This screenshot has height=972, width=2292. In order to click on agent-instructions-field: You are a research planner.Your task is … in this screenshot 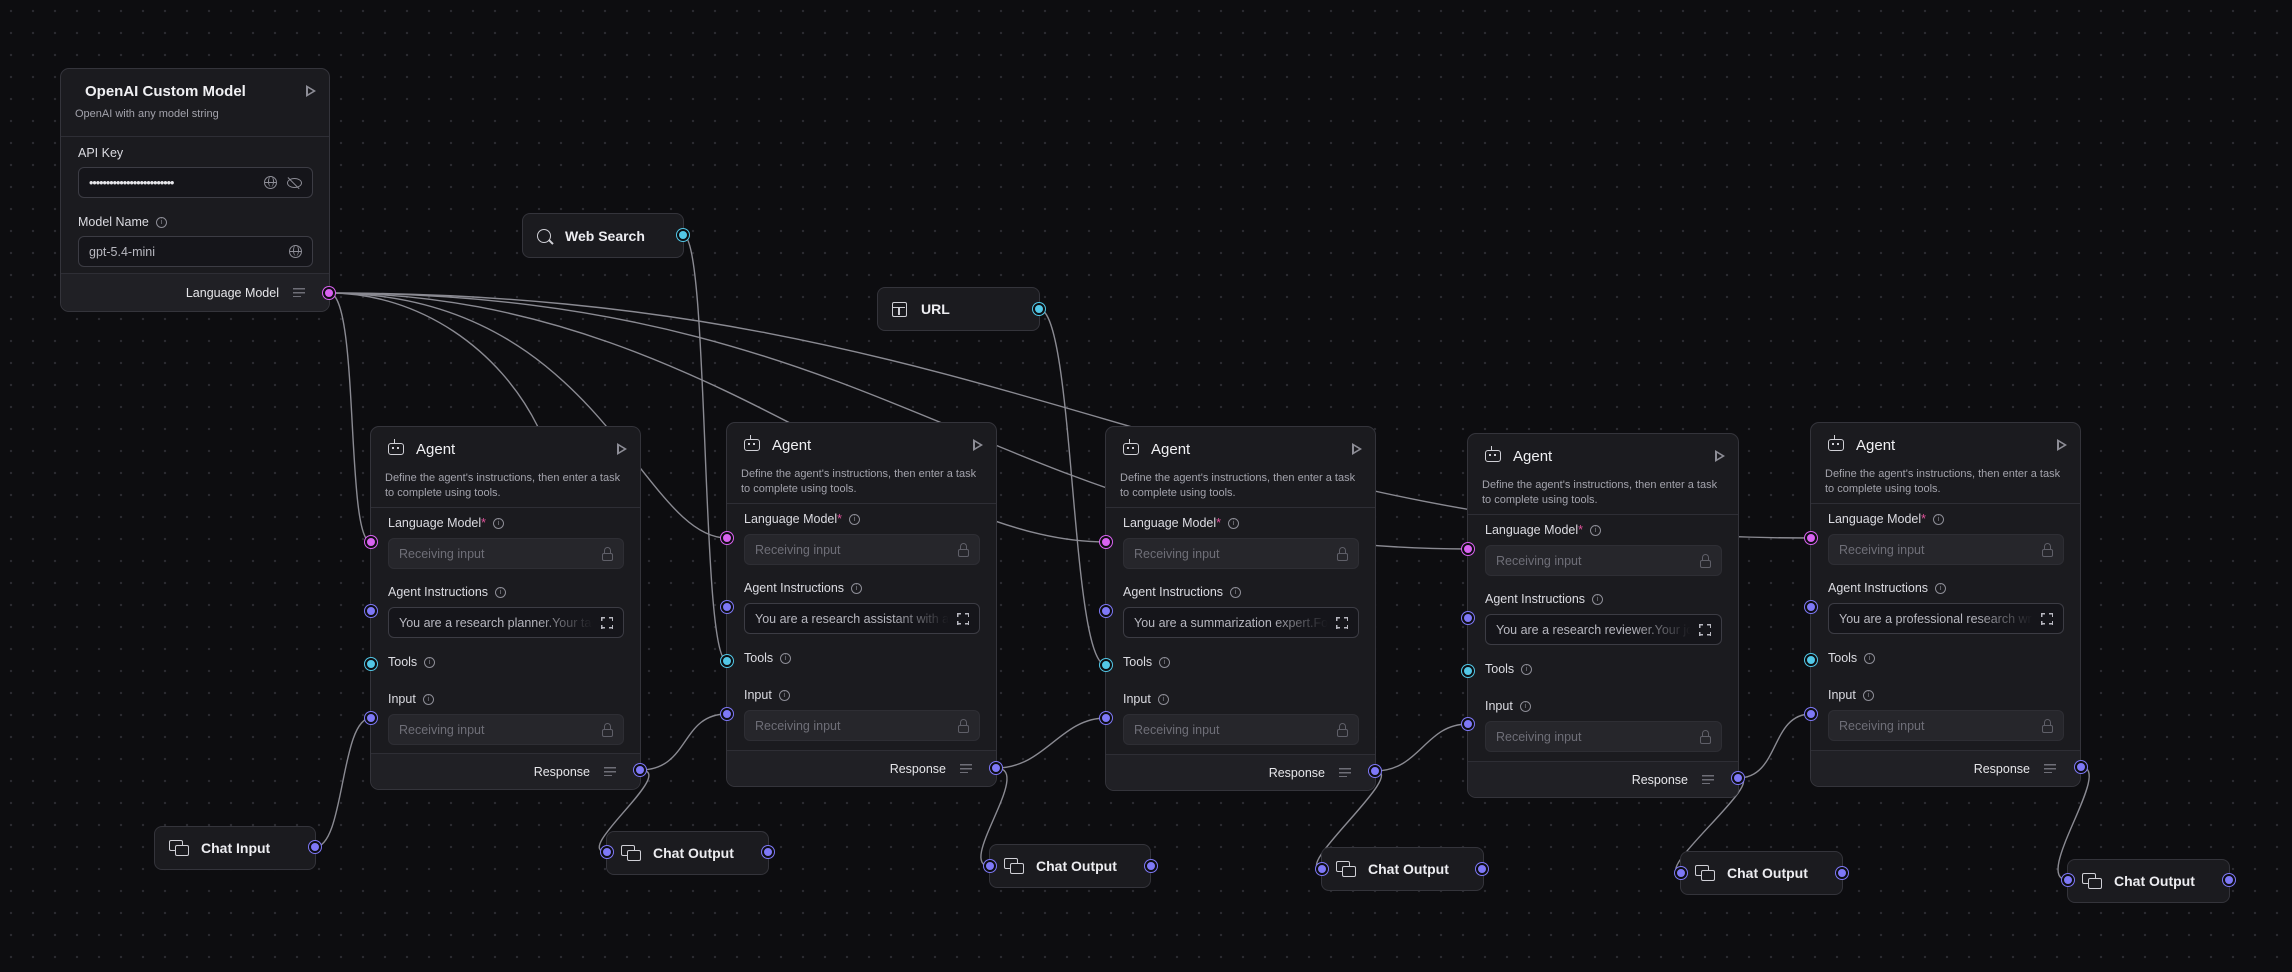, I will do `click(506, 622)`.